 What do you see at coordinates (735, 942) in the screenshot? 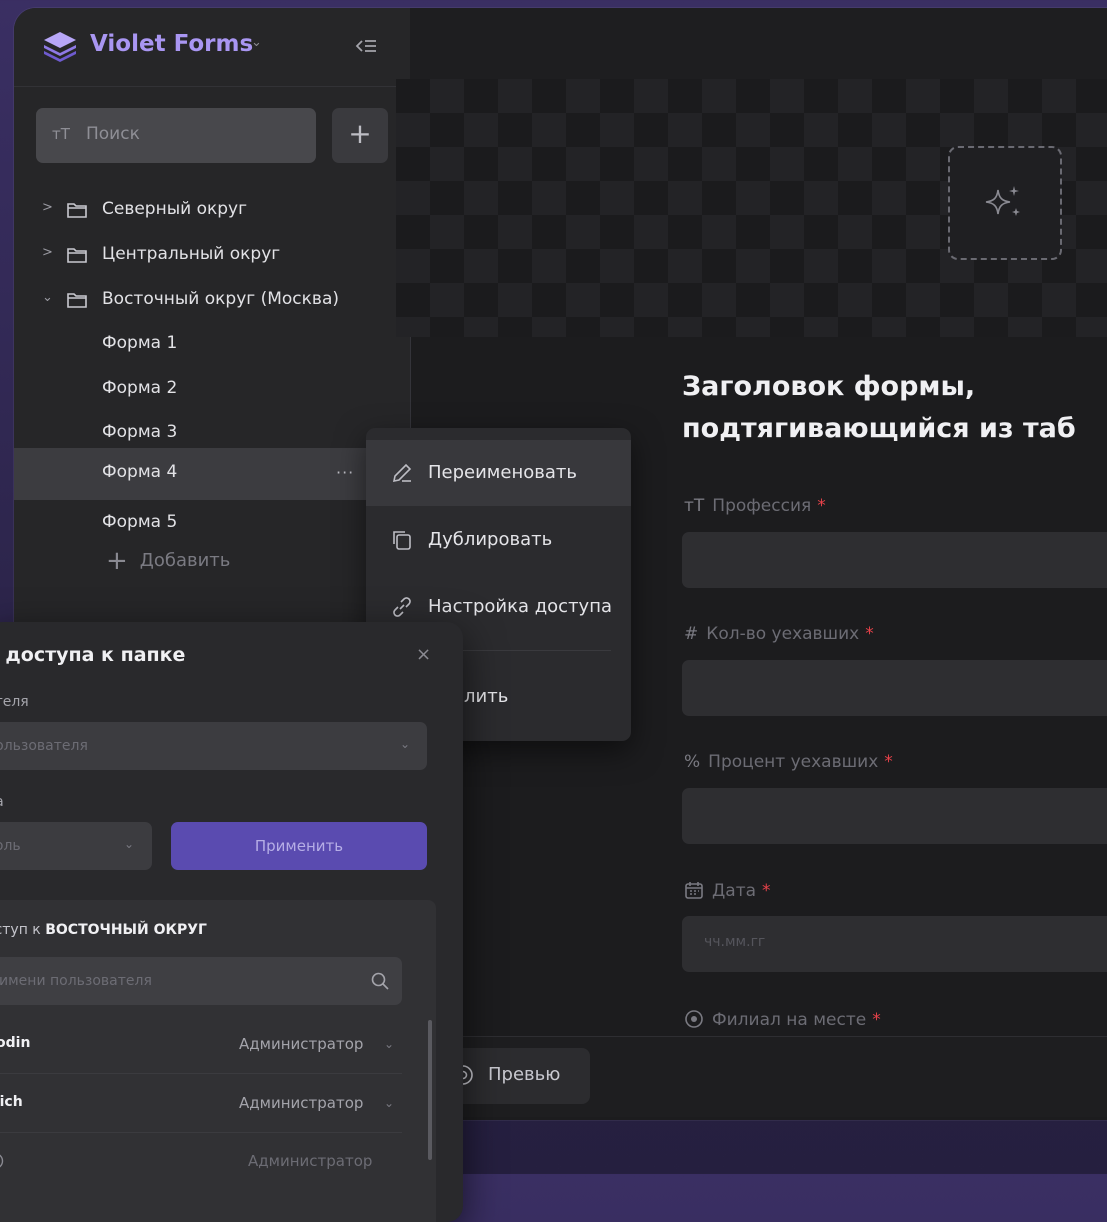
I see `date-placeholder: чч.мм.гг` at bounding box center [735, 942].